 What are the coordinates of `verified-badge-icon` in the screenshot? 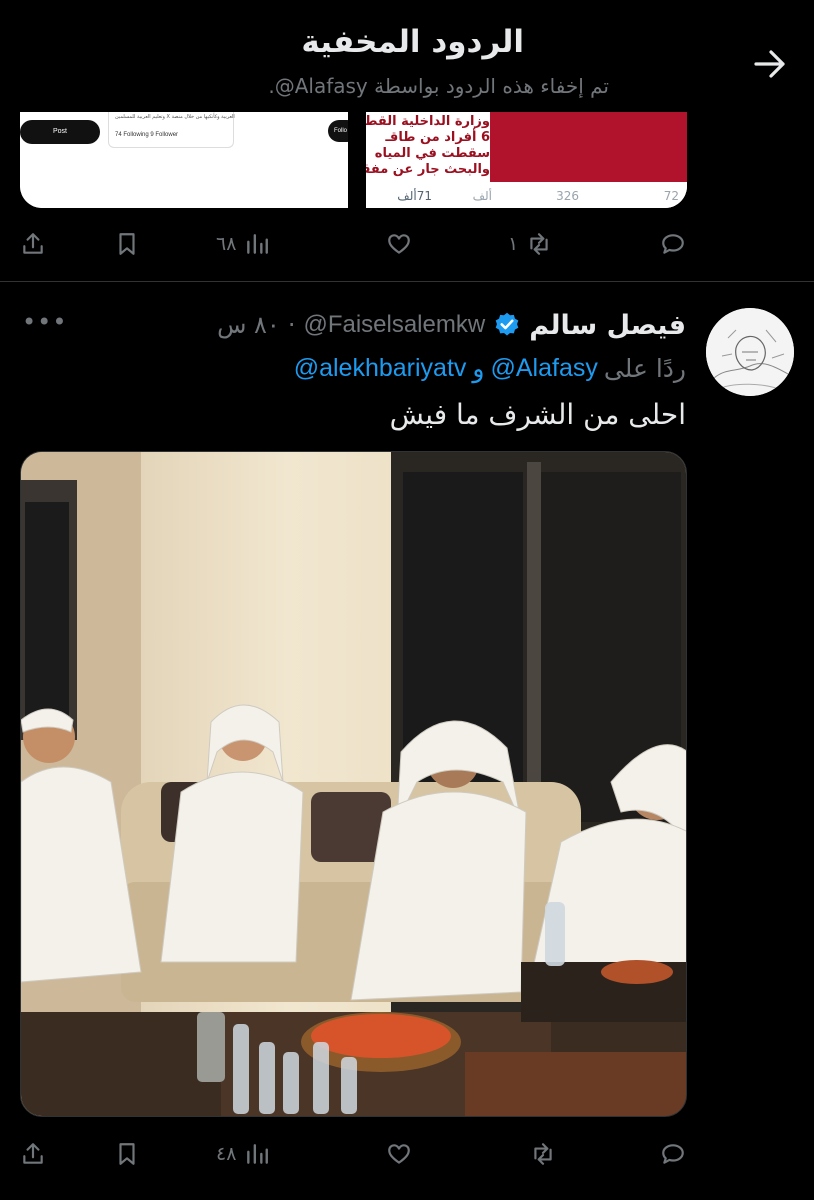 It's located at (507, 324).